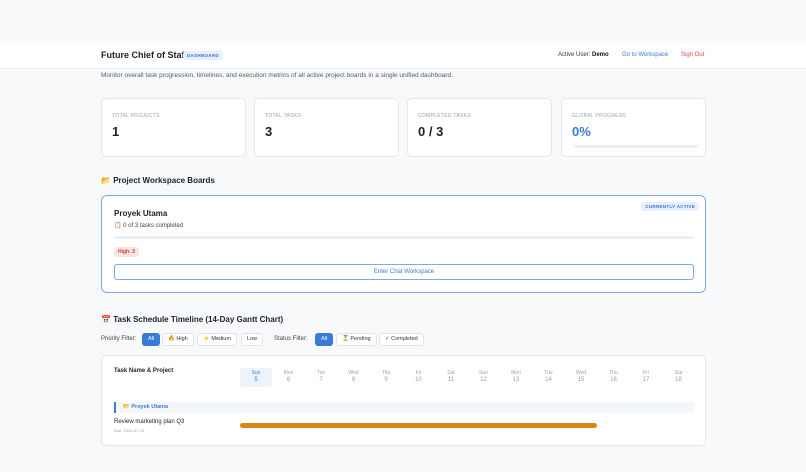  I want to click on project-meta-text: 0 of 3 tasks completed, so click(153, 226).